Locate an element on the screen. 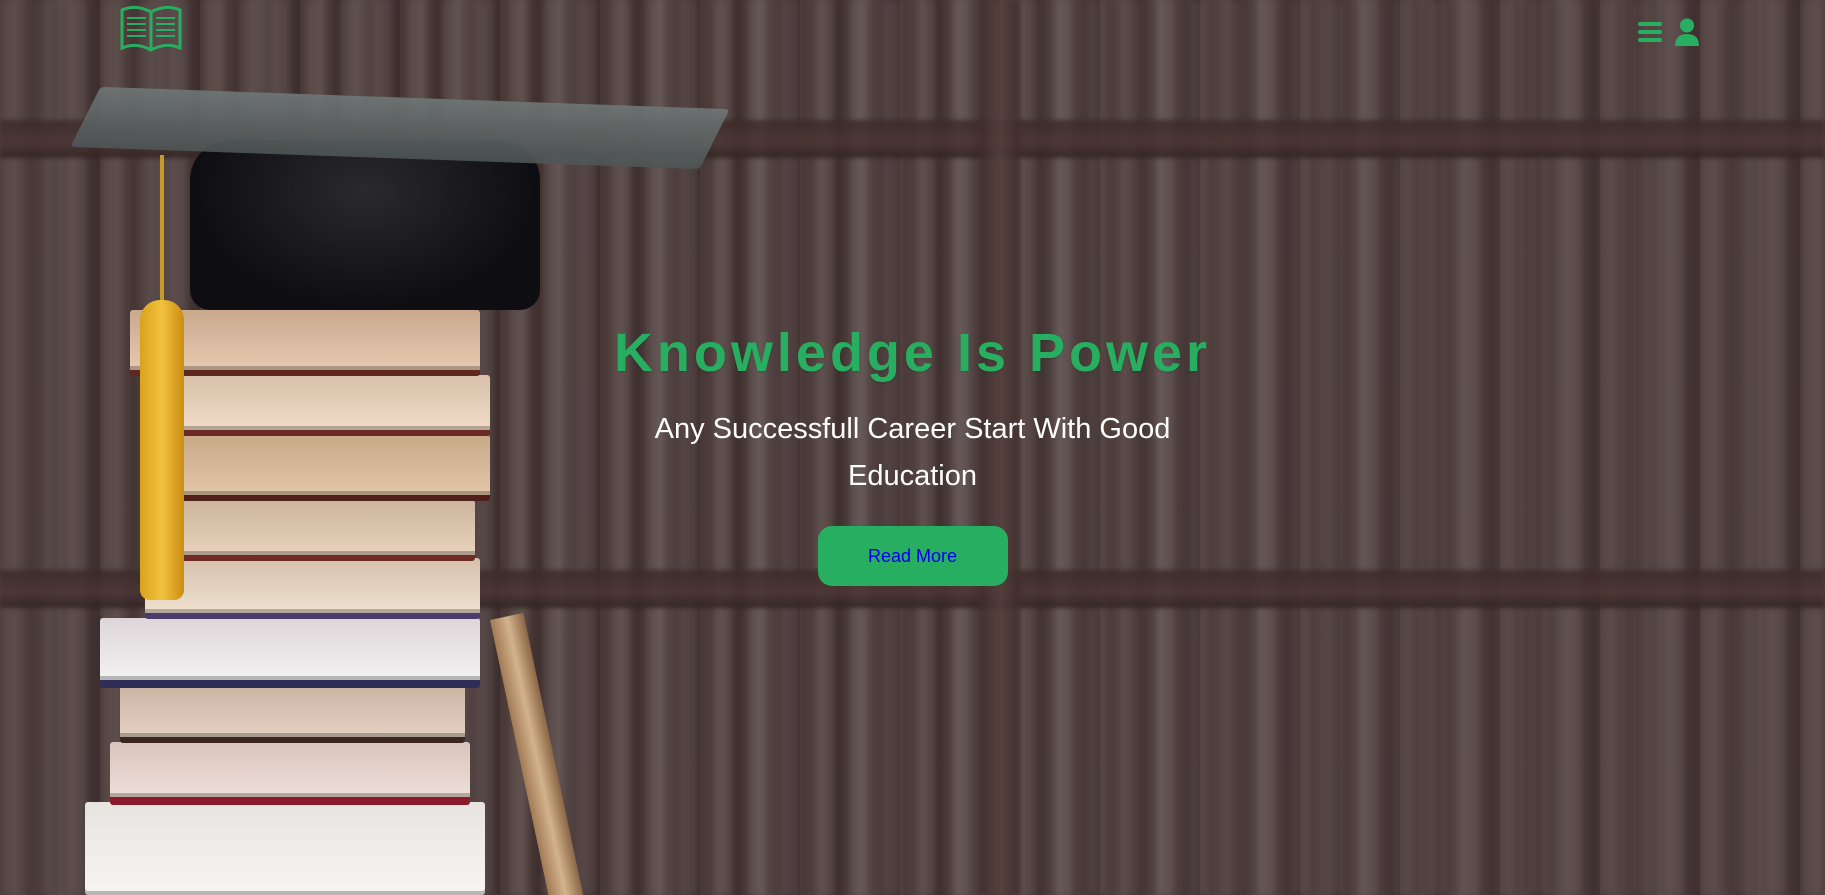 This screenshot has height=895, width=1825. graduation-cap-board is located at coordinates (400, 128).